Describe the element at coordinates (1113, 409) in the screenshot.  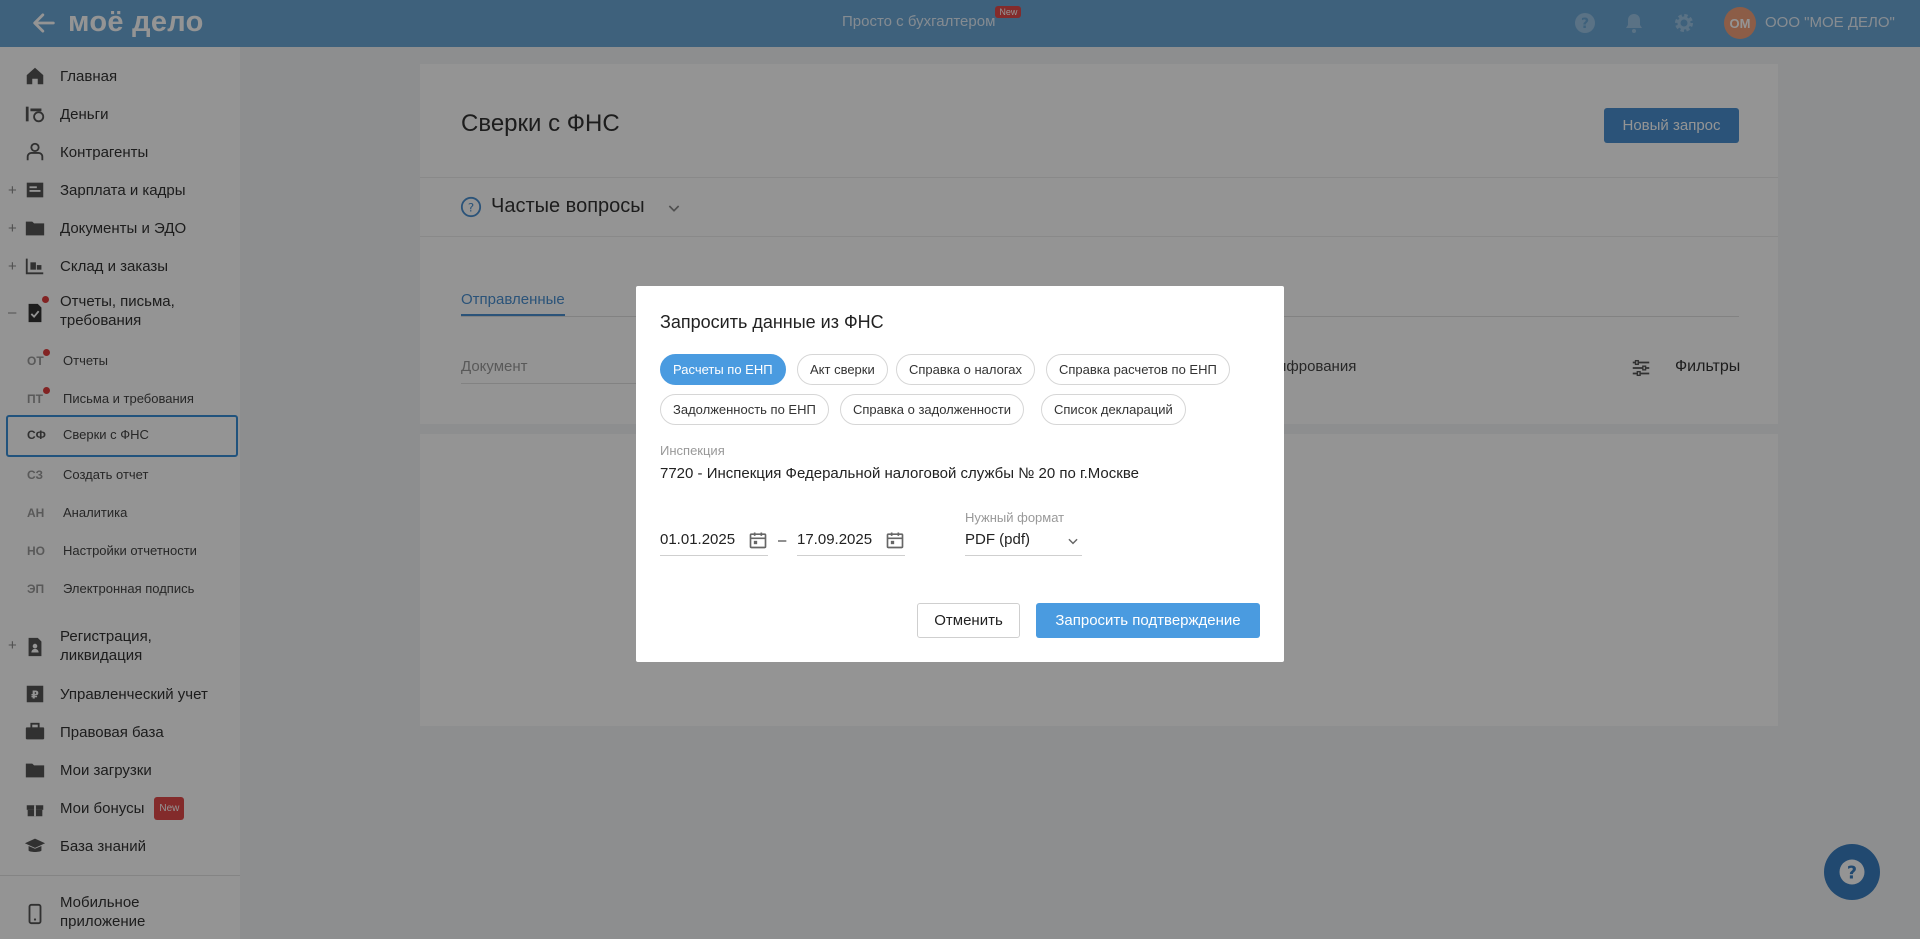
I see `chip-declarations-list: Список деклараций` at that location.